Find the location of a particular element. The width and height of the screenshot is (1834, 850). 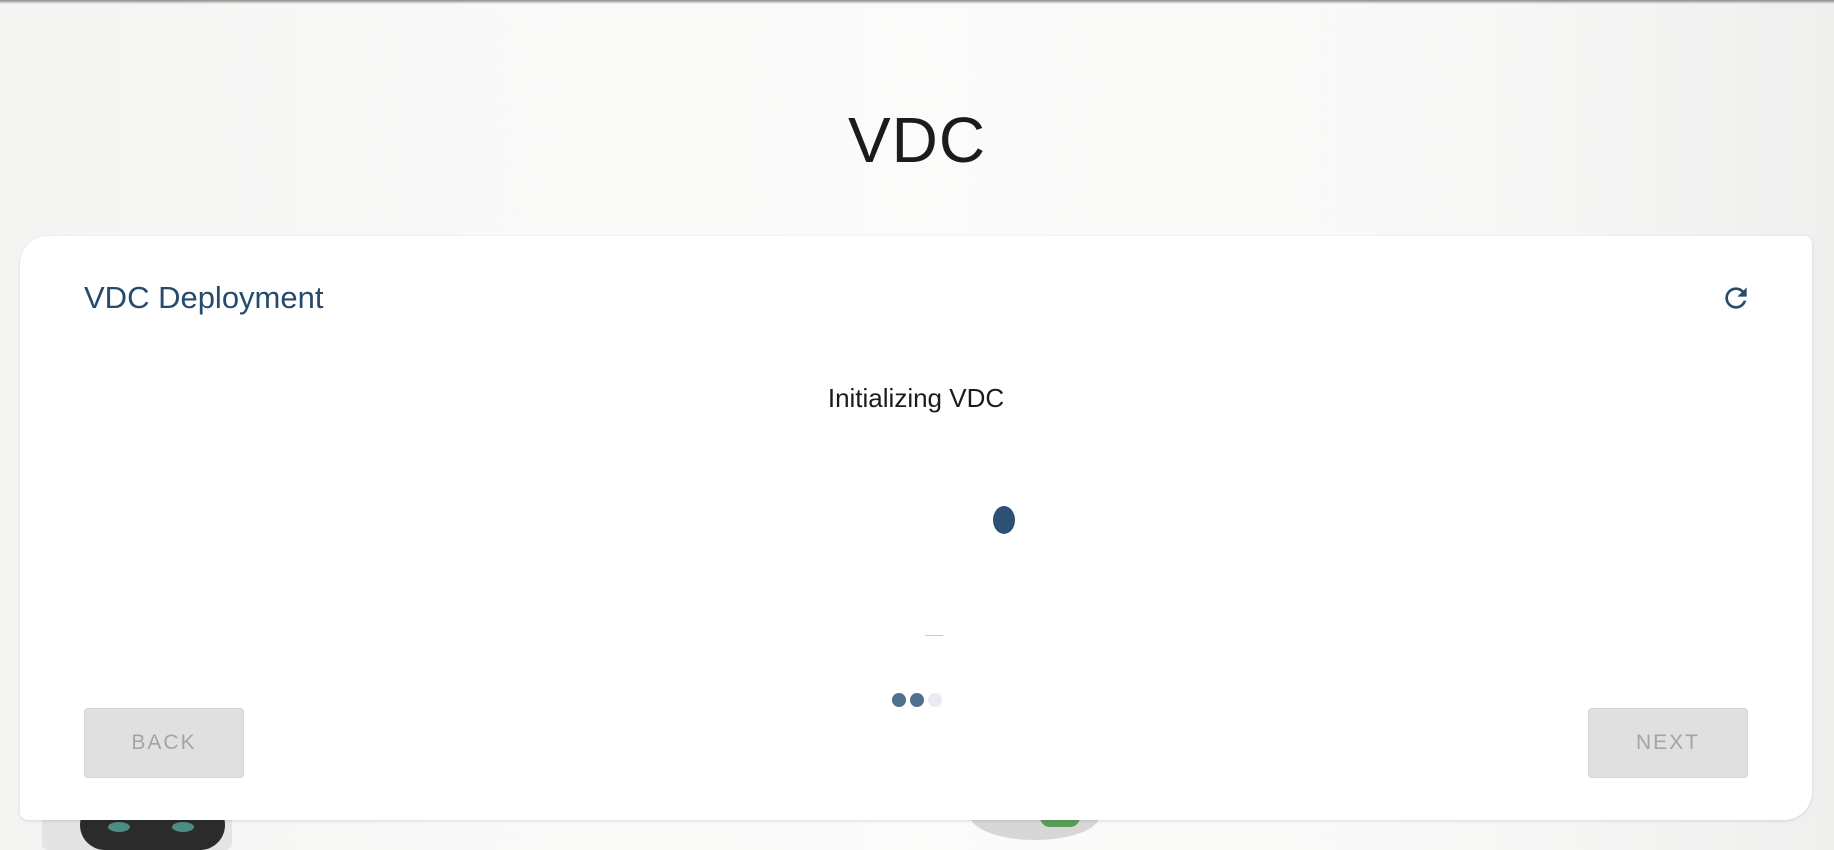

next-button: NEXT is located at coordinates (1668, 743).